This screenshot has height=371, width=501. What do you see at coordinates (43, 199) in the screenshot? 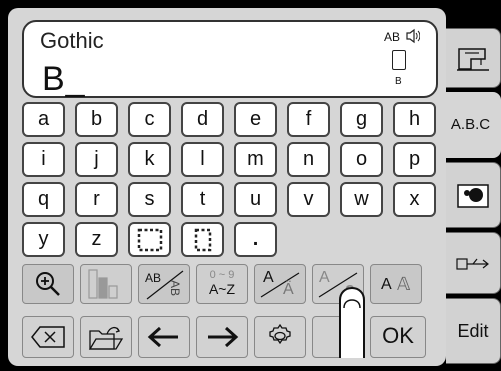
I see `key-q: q` at bounding box center [43, 199].